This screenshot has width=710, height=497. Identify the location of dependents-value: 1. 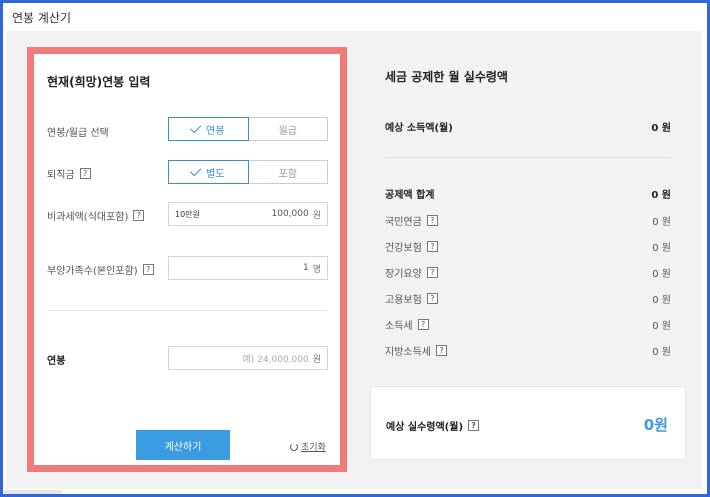
(305, 268).